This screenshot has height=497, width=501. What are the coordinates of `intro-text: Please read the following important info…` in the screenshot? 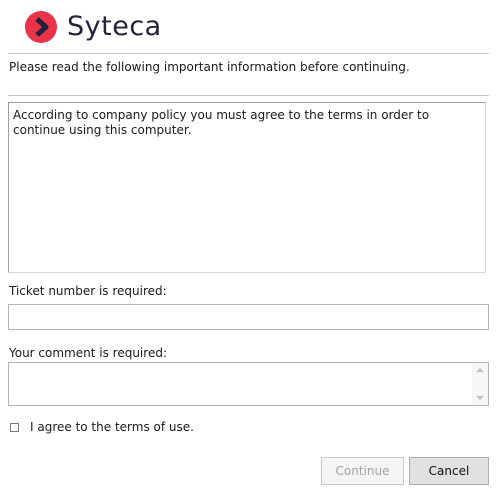 It's located at (209, 67).